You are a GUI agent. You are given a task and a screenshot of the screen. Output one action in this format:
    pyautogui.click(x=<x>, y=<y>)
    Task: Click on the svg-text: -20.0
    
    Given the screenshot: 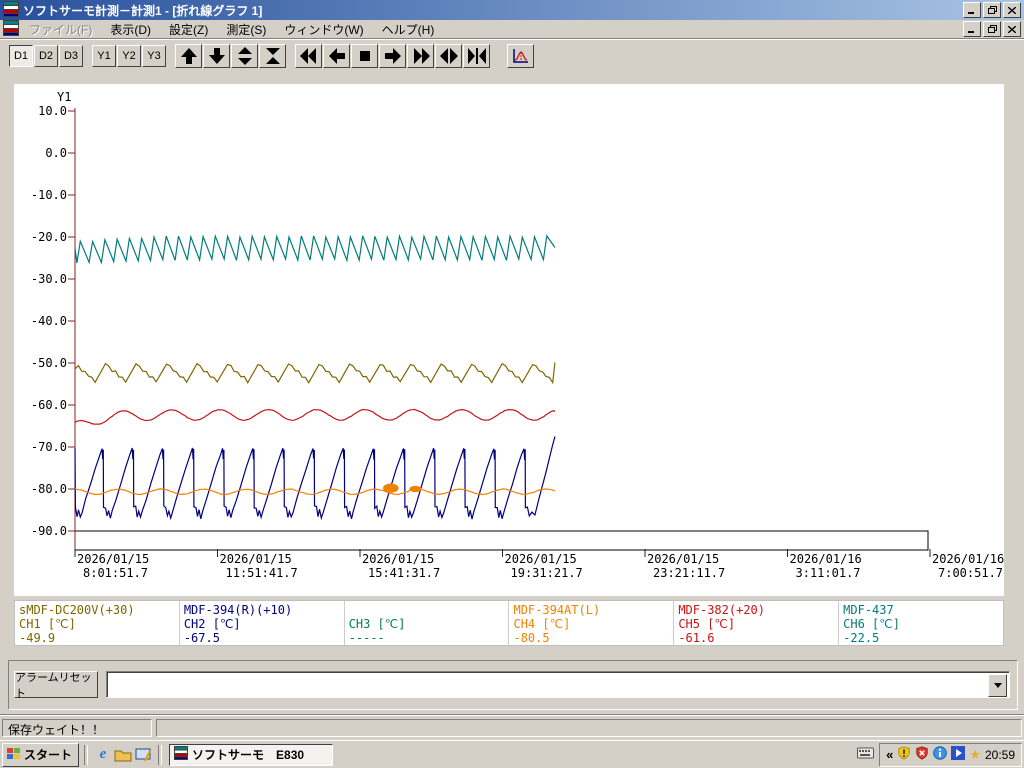 What is the action you would take?
    pyautogui.click(x=49, y=237)
    